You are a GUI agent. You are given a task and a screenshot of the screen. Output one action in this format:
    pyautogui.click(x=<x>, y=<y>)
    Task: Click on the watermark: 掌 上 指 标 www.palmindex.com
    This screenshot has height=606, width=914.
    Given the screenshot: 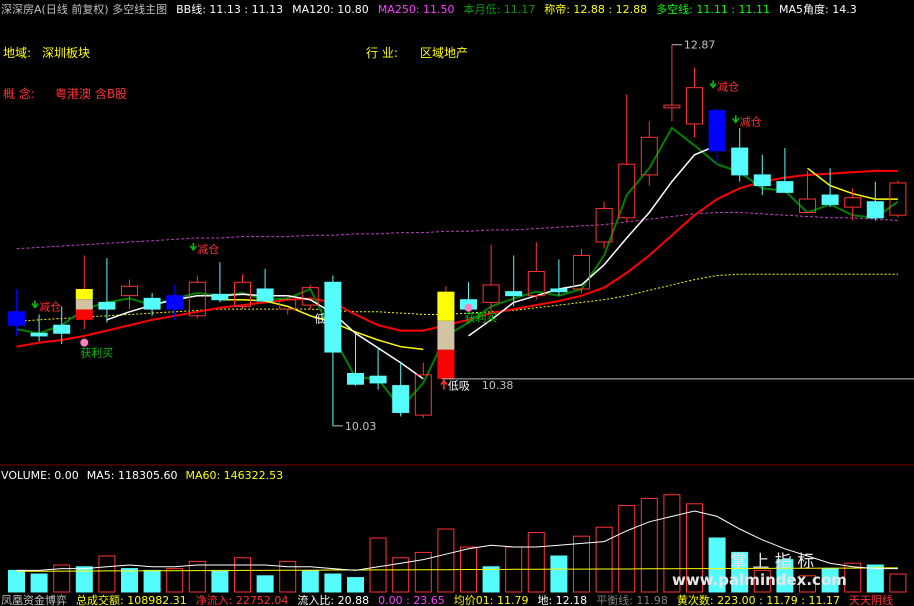 What is the action you would take?
    pyautogui.click(x=759, y=570)
    